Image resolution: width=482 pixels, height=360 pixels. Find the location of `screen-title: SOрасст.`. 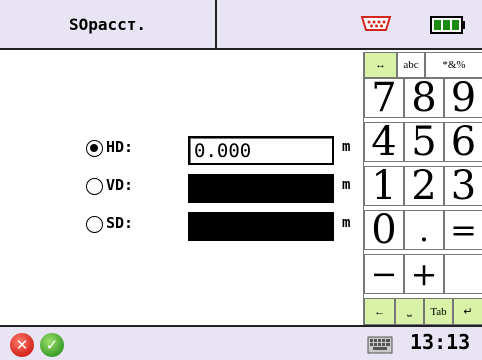

screen-title: SOрасст. is located at coordinates (108, 24).